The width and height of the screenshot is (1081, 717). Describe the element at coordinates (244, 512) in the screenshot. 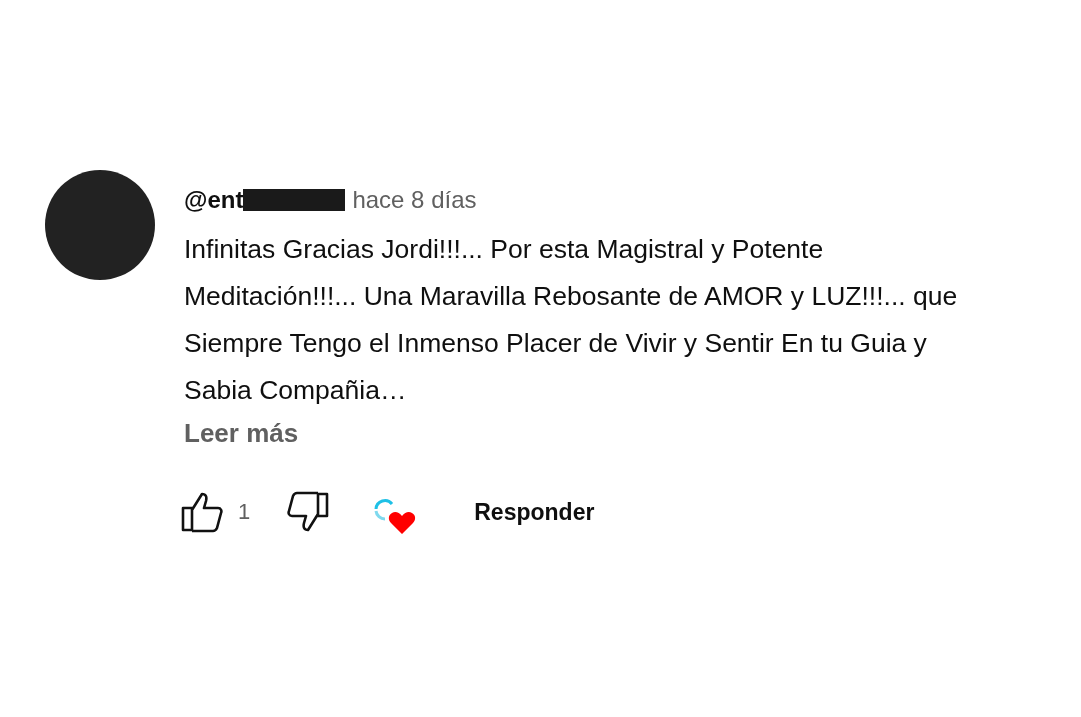

I see `like-count: 1` at that location.